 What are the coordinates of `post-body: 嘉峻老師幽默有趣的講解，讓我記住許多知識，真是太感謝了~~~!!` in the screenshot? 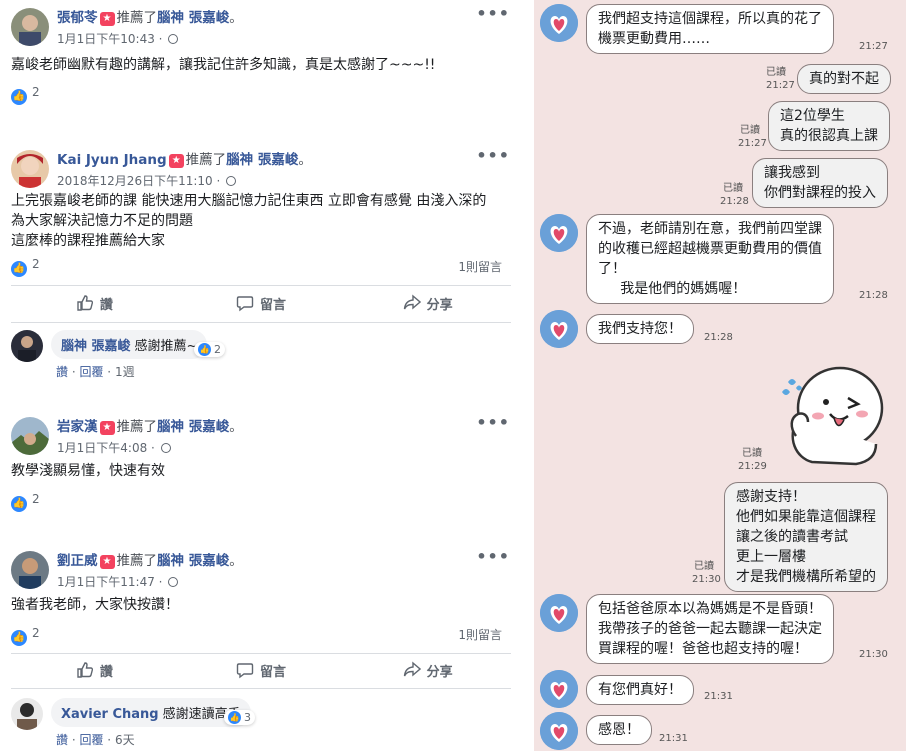 It's located at (223, 65).